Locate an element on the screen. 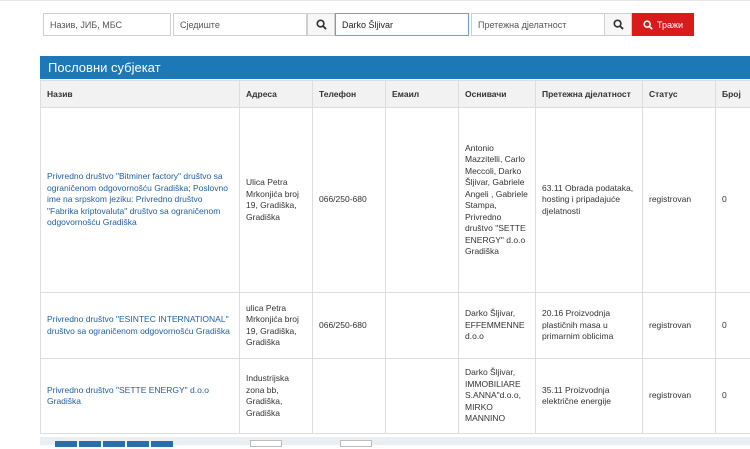  founder-search-input is located at coordinates (402, 24).